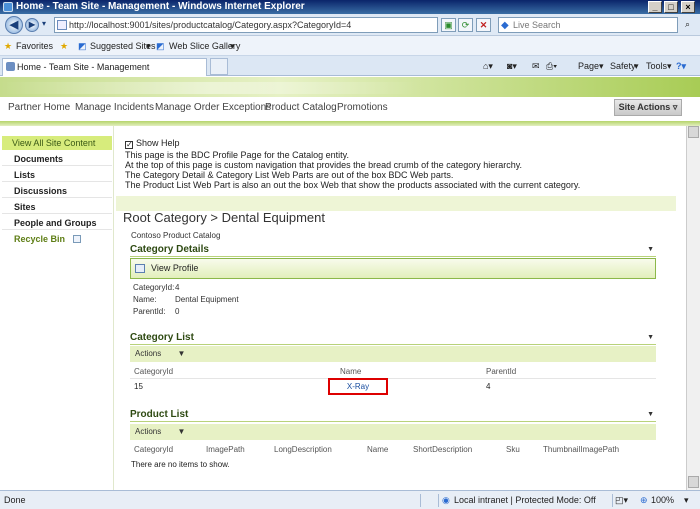  Describe the element at coordinates (57, 143) in the screenshot. I see `view-all-site-content-link: View All Site Content` at that location.